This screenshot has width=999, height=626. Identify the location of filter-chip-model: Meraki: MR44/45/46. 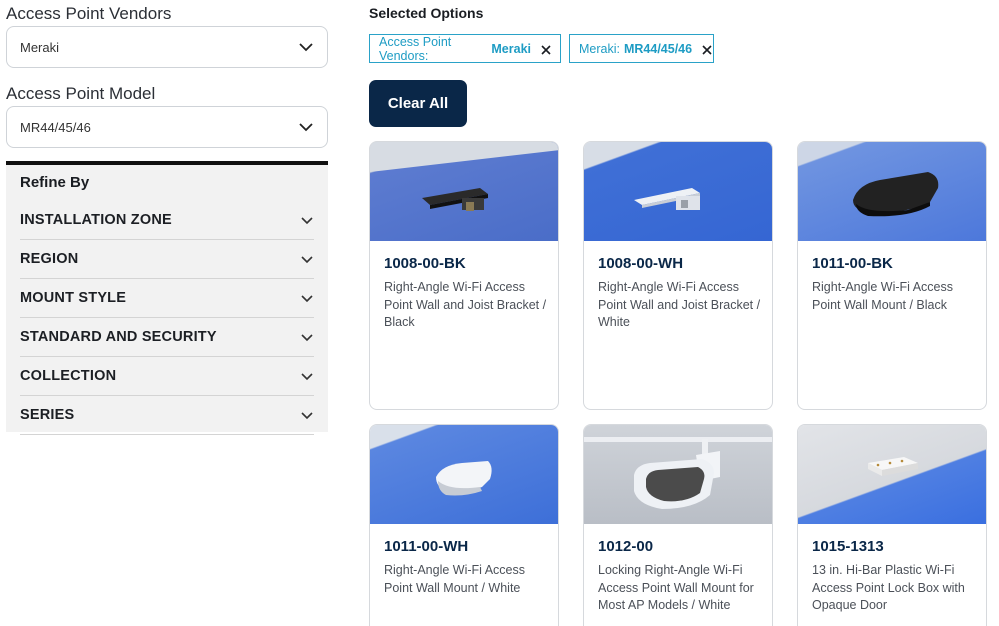
(641, 48).